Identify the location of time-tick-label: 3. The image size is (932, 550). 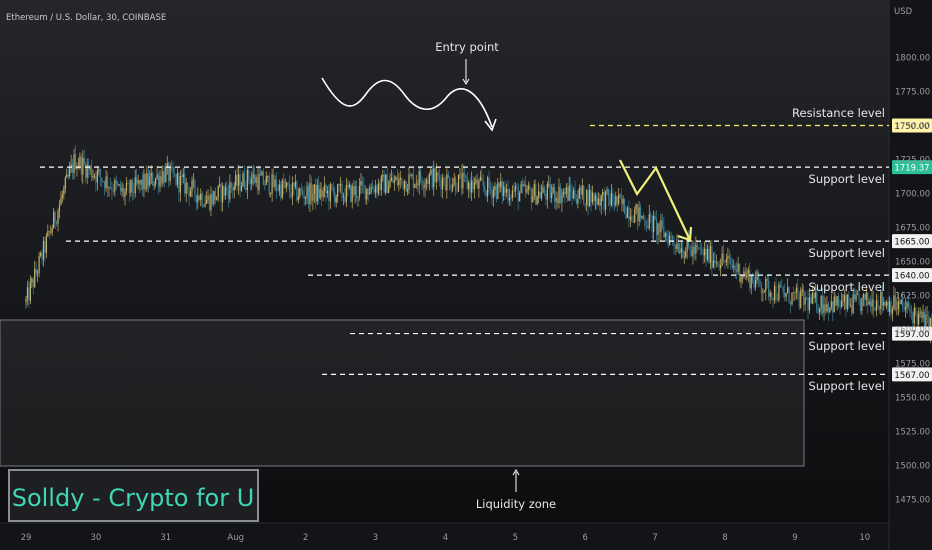
(375, 538).